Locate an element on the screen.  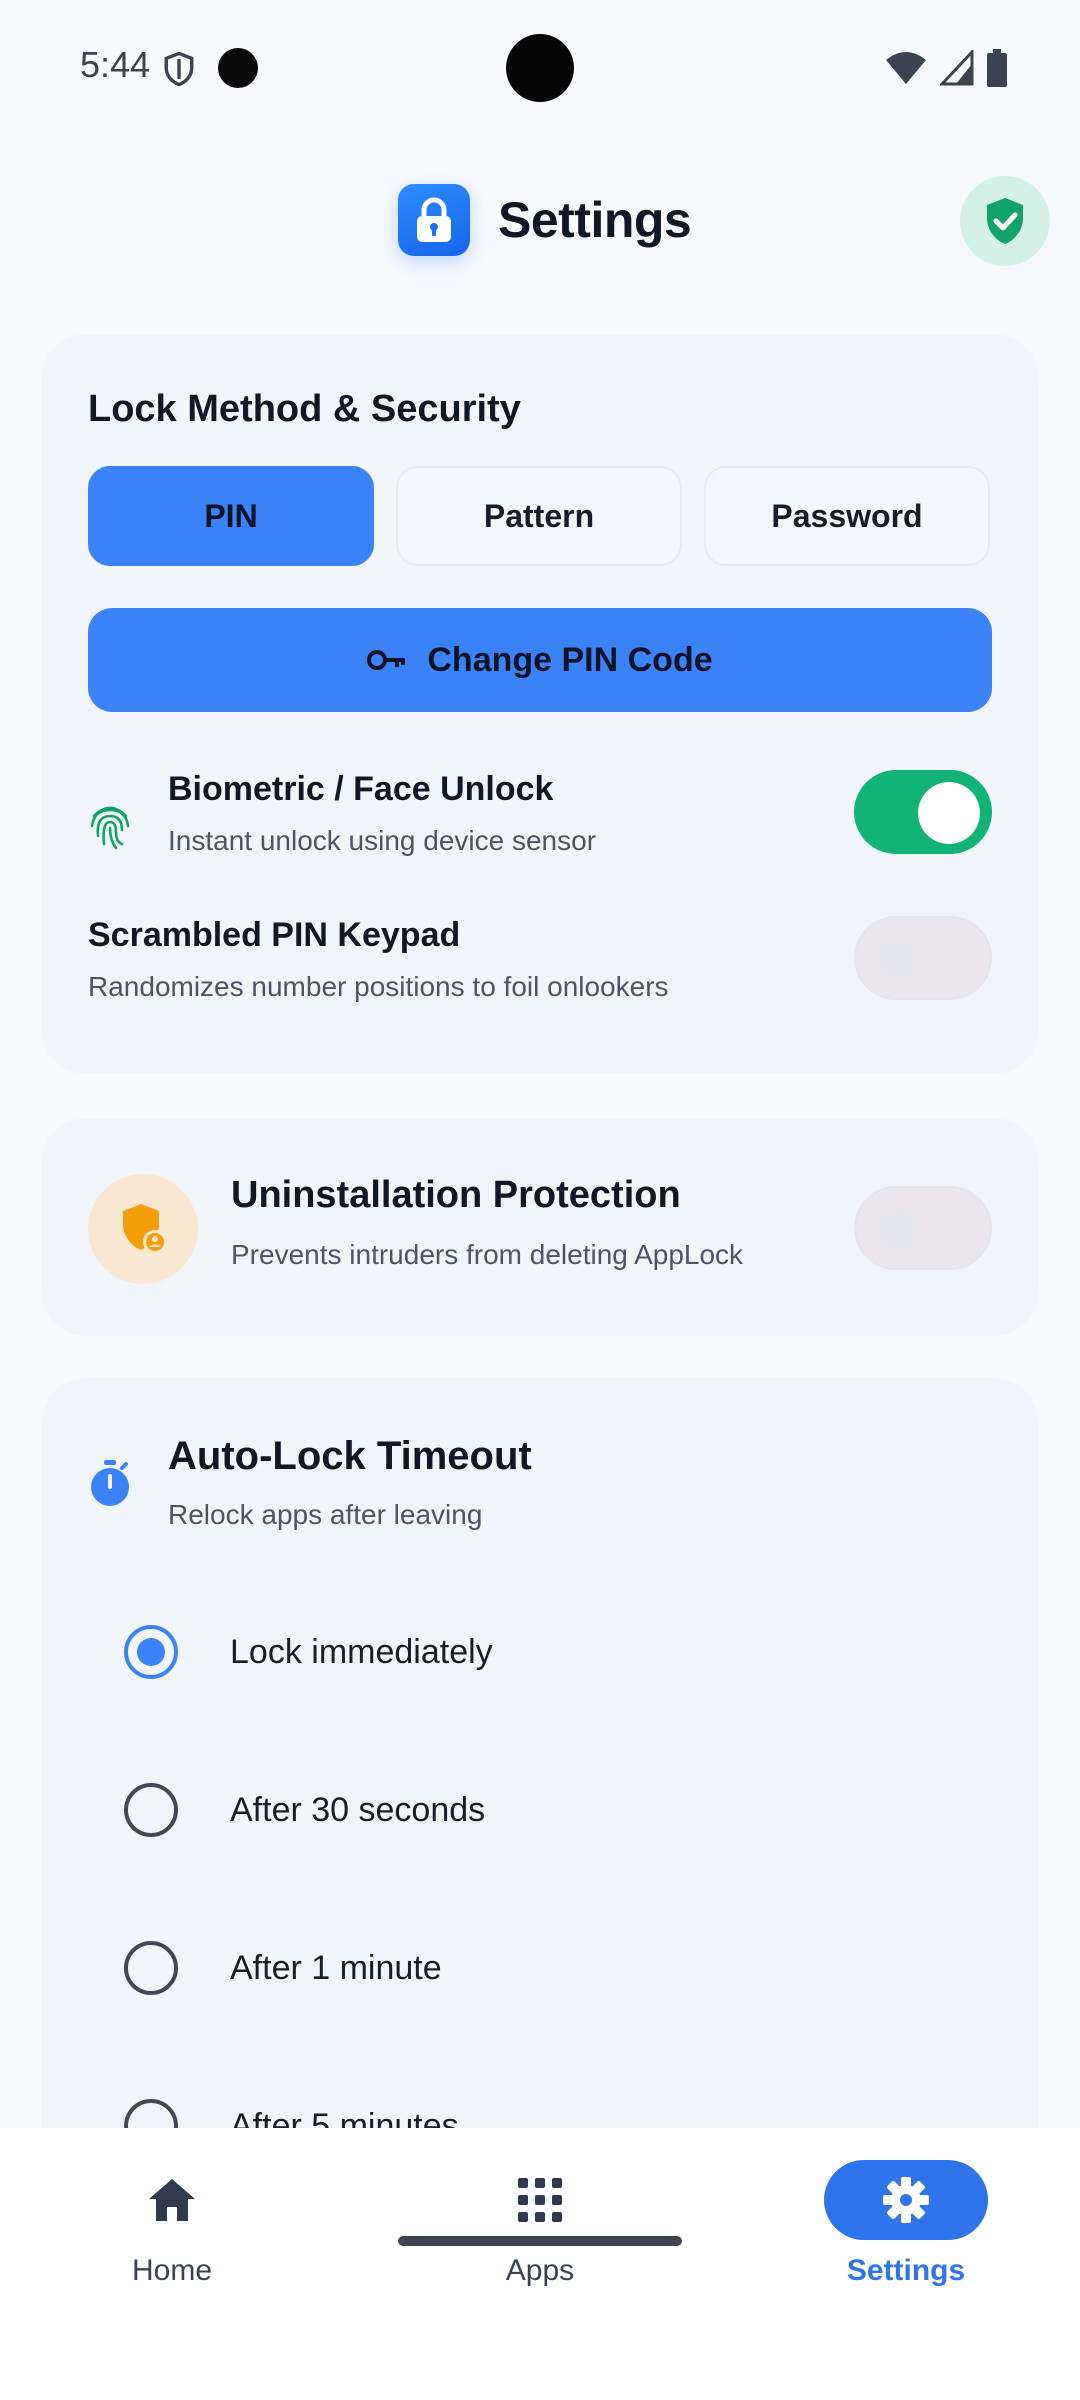
uninstall-subtitle: Prevents intruders from deleting AppLock is located at coordinates (487, 1254).